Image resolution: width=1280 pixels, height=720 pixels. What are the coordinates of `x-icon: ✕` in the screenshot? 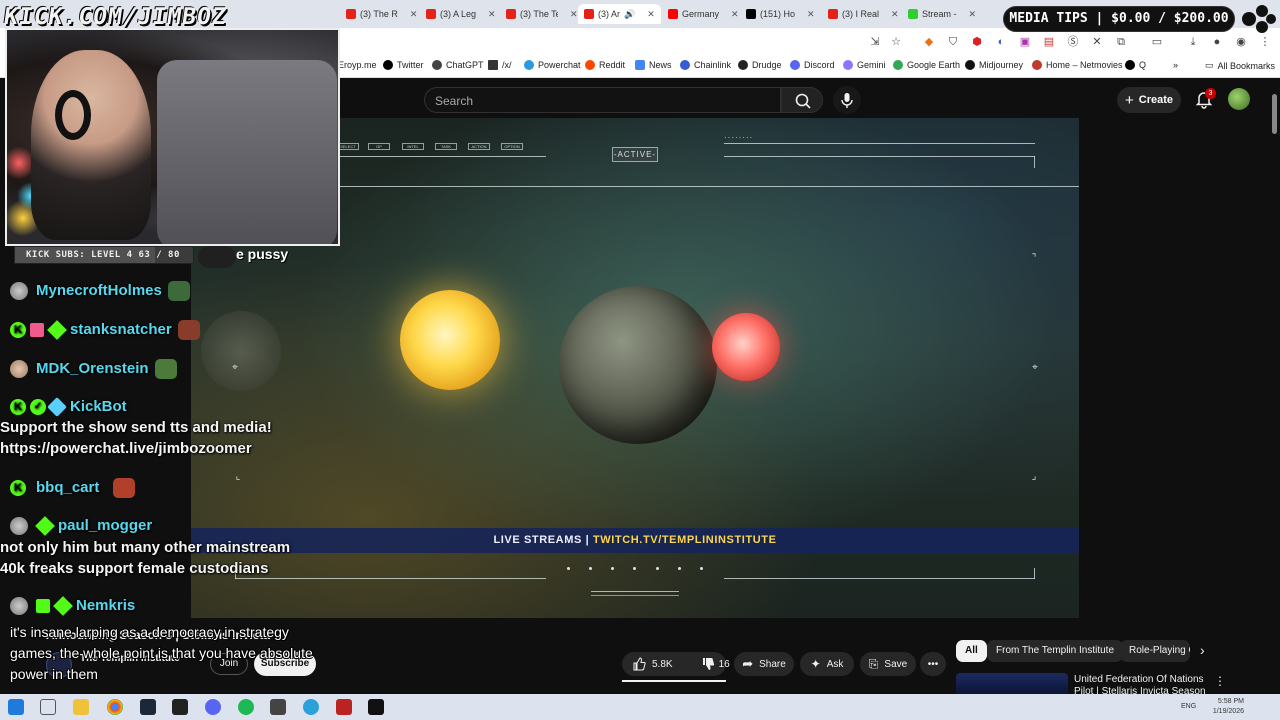 It's located at (1097, 42).